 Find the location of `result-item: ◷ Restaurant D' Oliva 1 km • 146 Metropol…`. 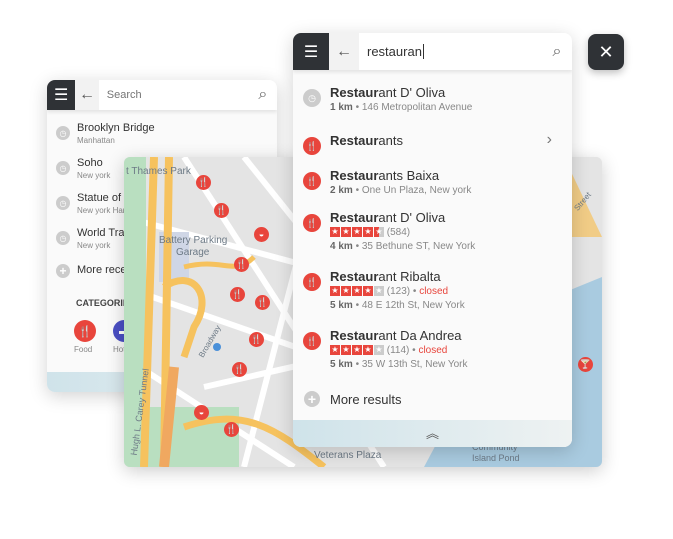

result-item: ◷ Restaurant D' Oliva 1 km • 146 Metropol… is located at coordinates (432, 105).